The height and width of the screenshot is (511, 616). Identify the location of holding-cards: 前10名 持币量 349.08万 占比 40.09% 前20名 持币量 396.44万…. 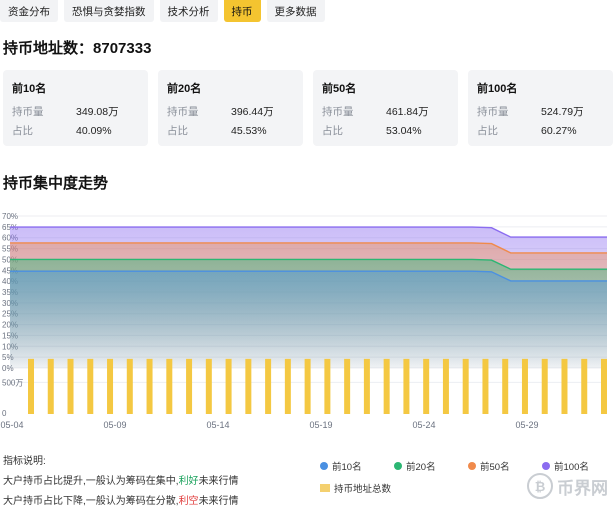
(308, 108).